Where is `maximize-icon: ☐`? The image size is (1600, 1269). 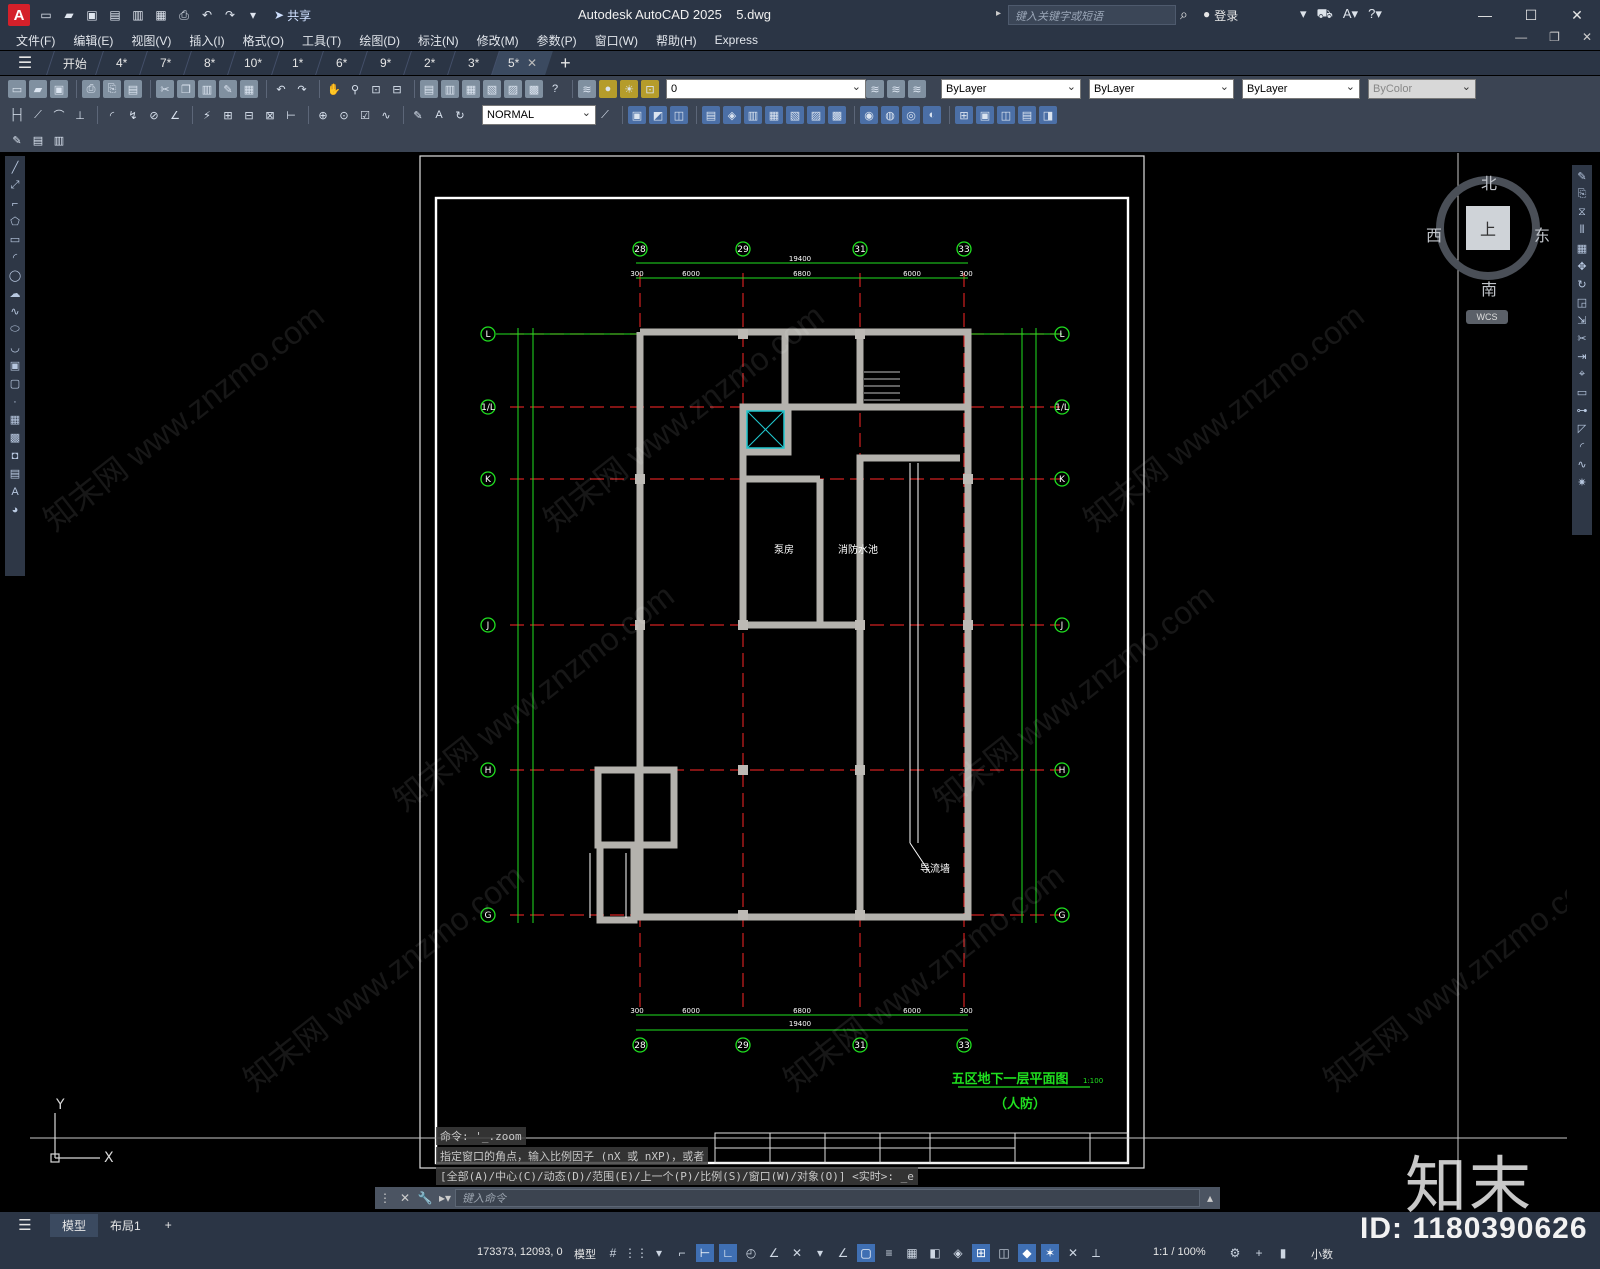 maximize-icon: ☐ is located at coordinates (1531, 15).